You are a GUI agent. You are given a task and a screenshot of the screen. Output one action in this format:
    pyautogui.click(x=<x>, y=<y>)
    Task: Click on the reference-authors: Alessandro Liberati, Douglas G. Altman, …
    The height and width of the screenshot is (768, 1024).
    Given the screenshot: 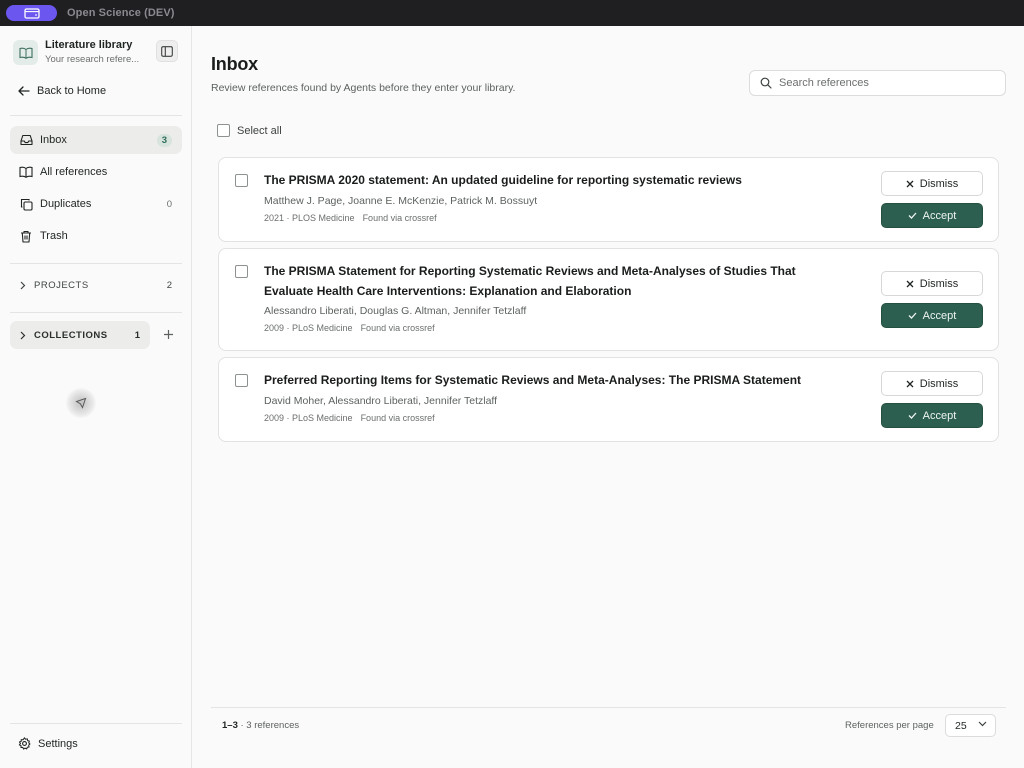 What is the action you would take?
    pyautogui.click(x=395, y=311)
    